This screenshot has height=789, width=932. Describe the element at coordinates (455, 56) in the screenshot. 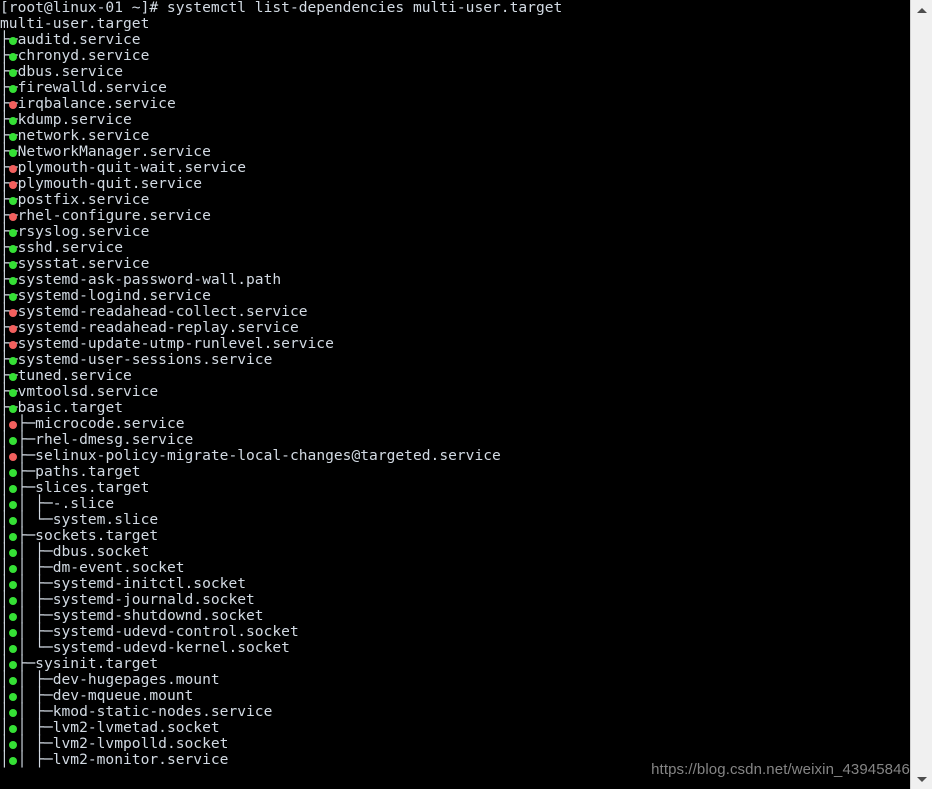

I see `dependency-row: ├─chronyd.service` at that location.